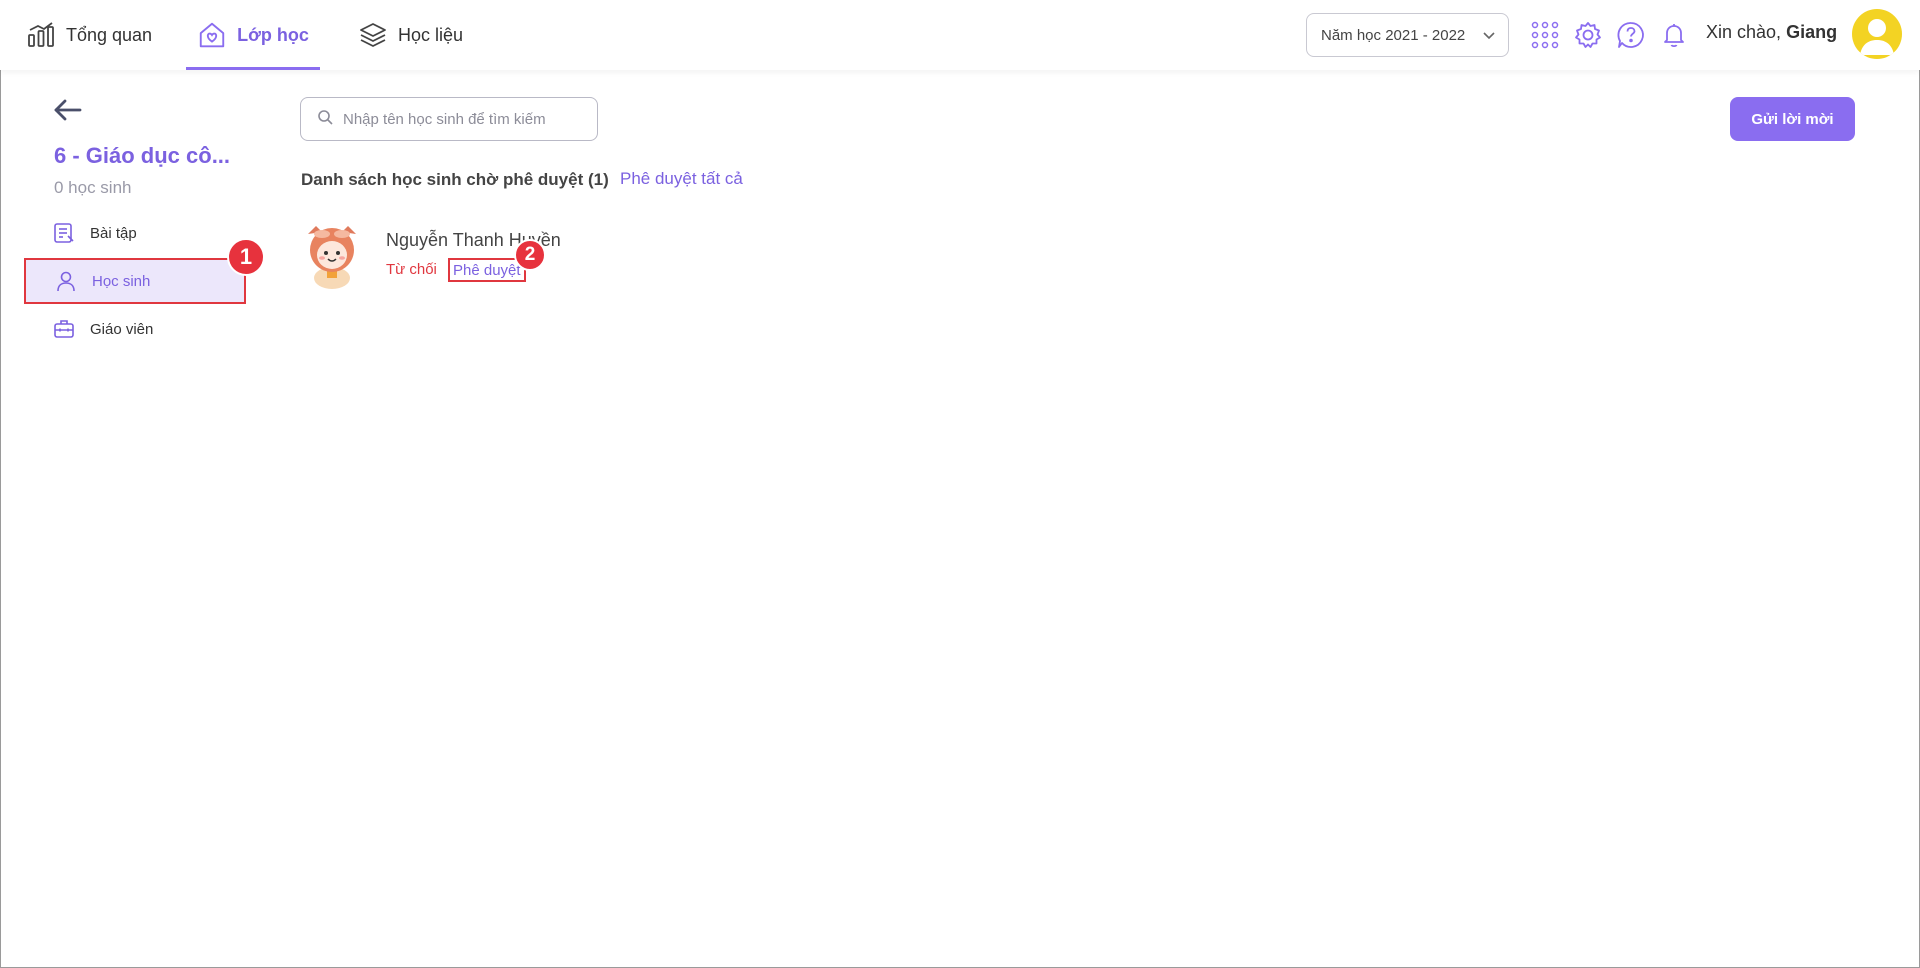 The image size is (1920, 968). I want to click on step-badge-2: 2, so click(530, 255).